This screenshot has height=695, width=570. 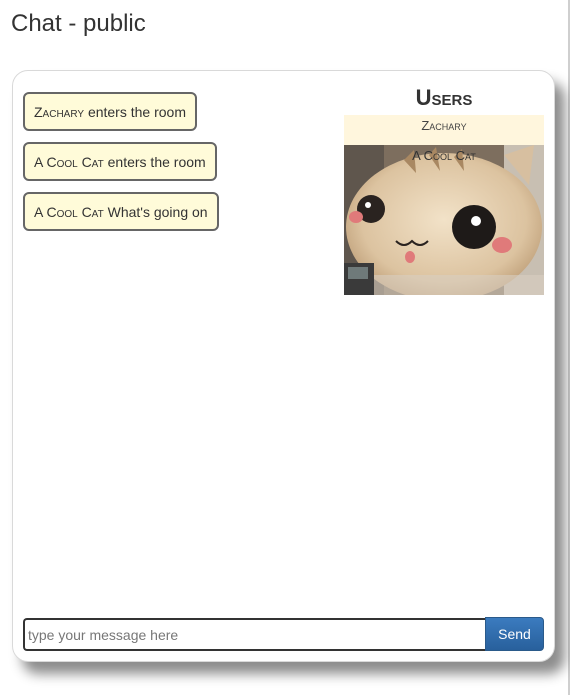 I want to click on message-item: A Cool Cat enters the room, so click(x=120, y=161).